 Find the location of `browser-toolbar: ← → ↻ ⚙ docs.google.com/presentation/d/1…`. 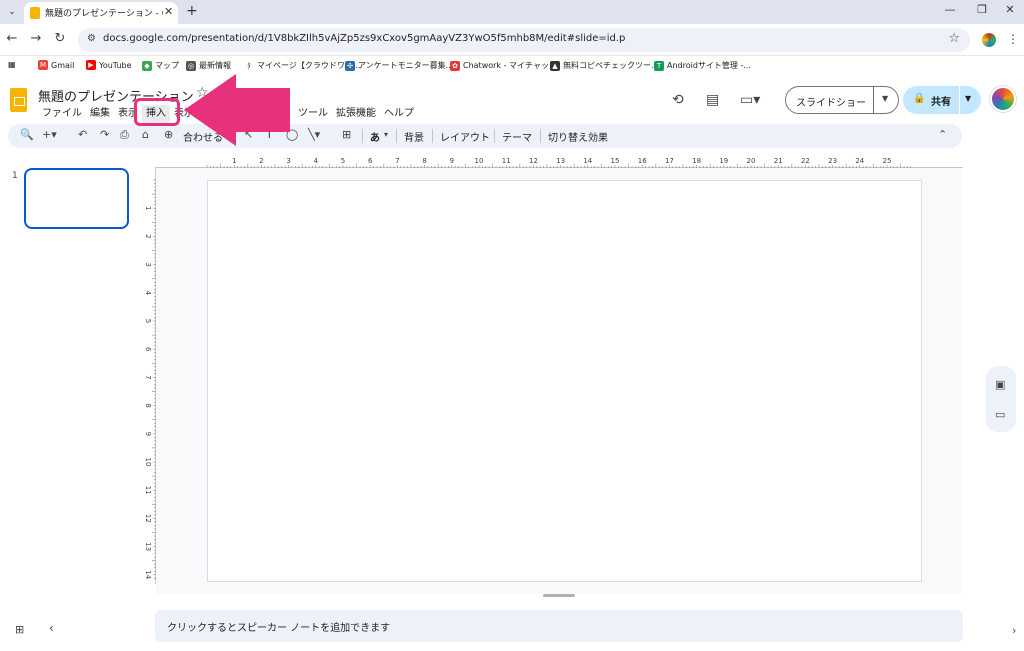

browser-toolbar: ← → ↻ ⚙ docs.google.com/presentation/d/1… is located at coordinates (512, 40).